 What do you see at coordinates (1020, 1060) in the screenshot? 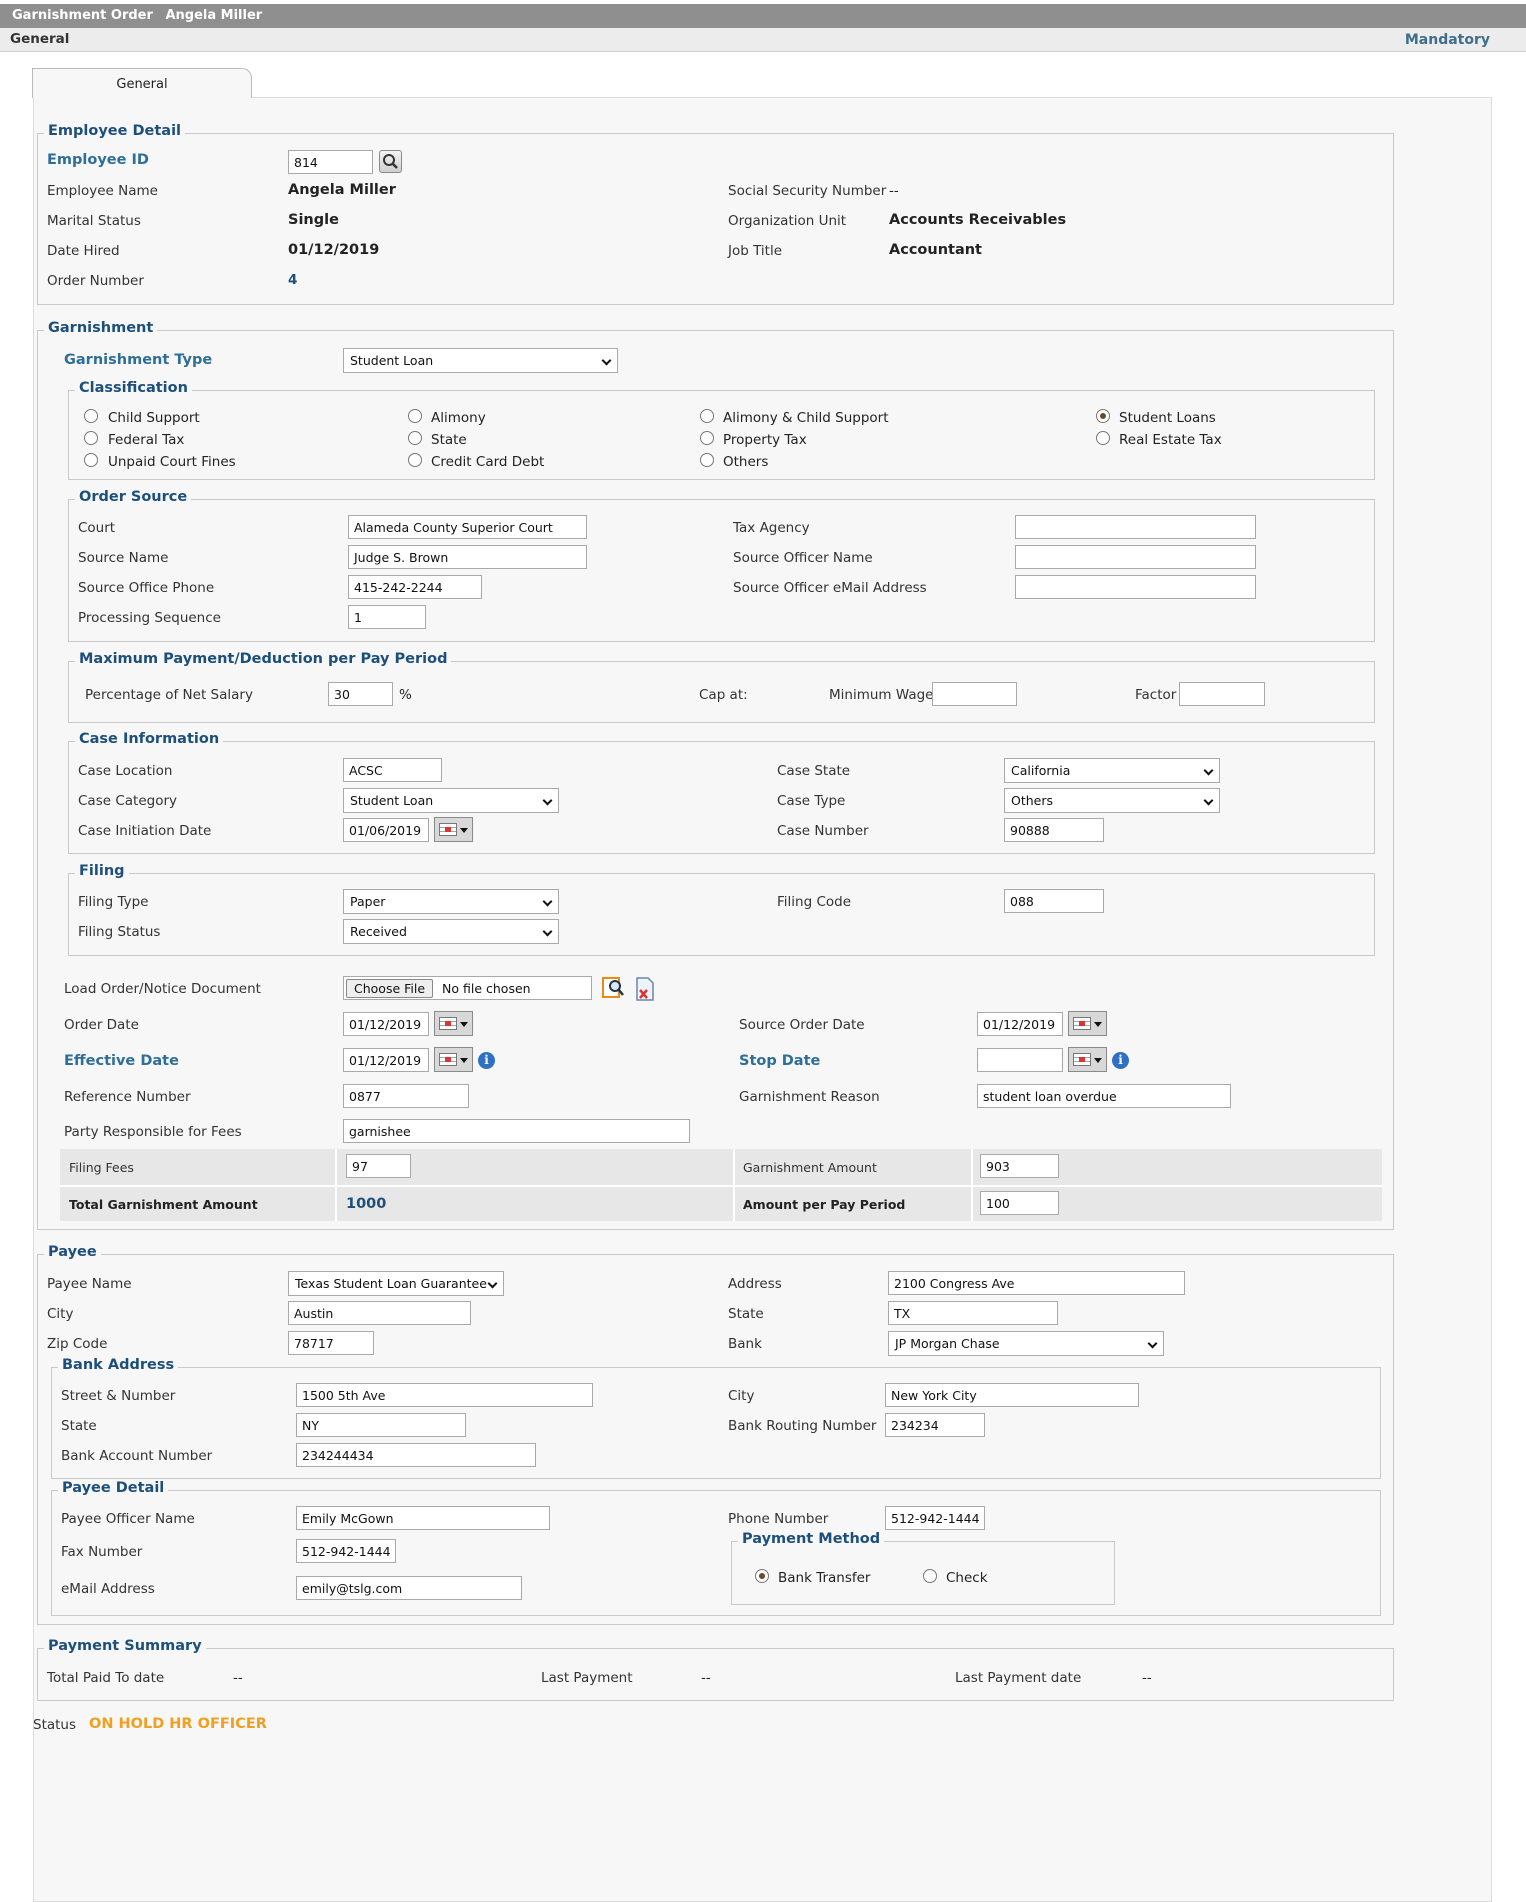
I see `stop-date-input` at bounding box center [1020, 1060].